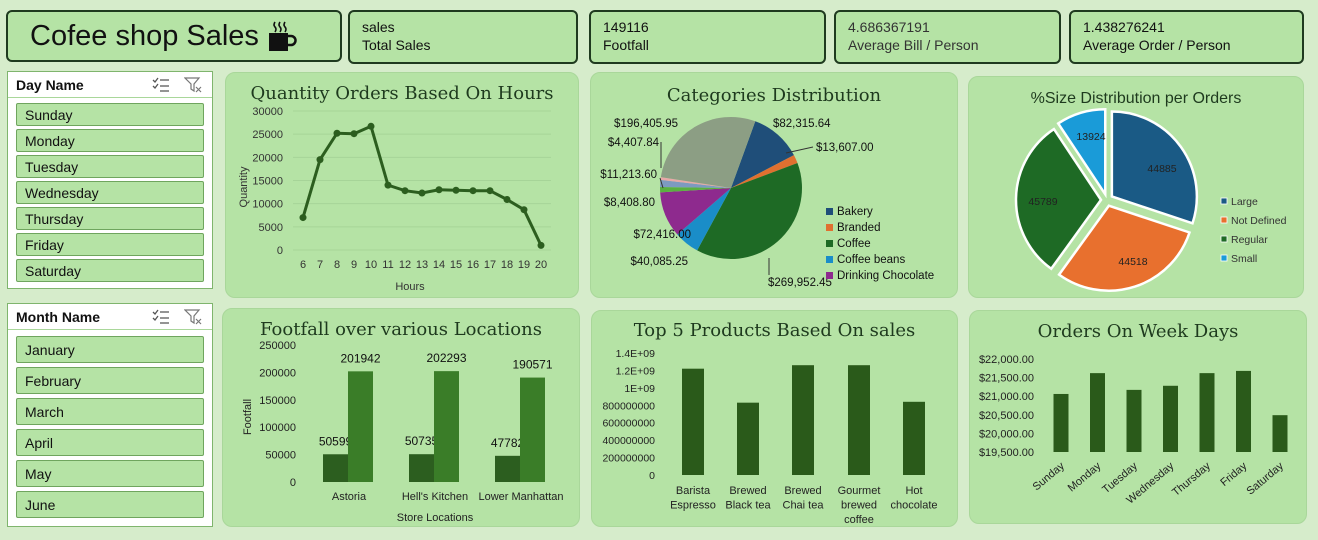 The image size is (1318, 540). I want to click on y-tick-label: 800000000, so click(628, 406).